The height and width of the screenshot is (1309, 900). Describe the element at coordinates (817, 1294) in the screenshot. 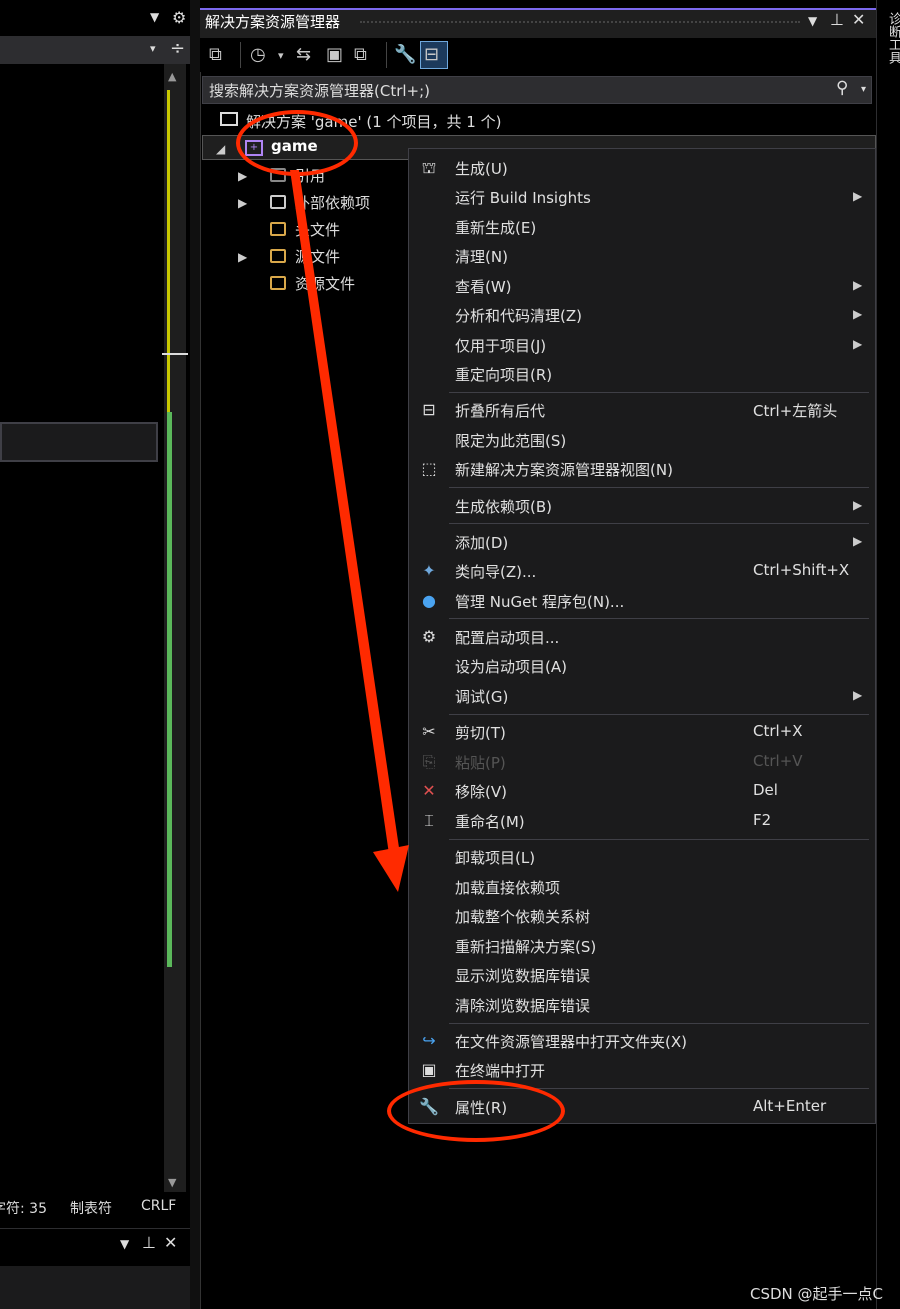

I see `watermark: CSDN @起手一点C` at that location.